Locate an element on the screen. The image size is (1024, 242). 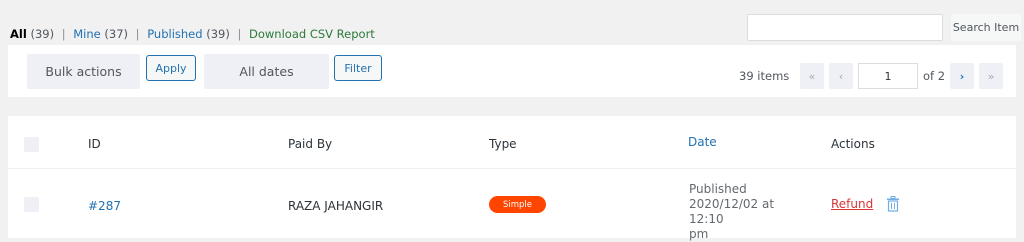
prev-page-button: ‹ is located at coordinates (841, 76).